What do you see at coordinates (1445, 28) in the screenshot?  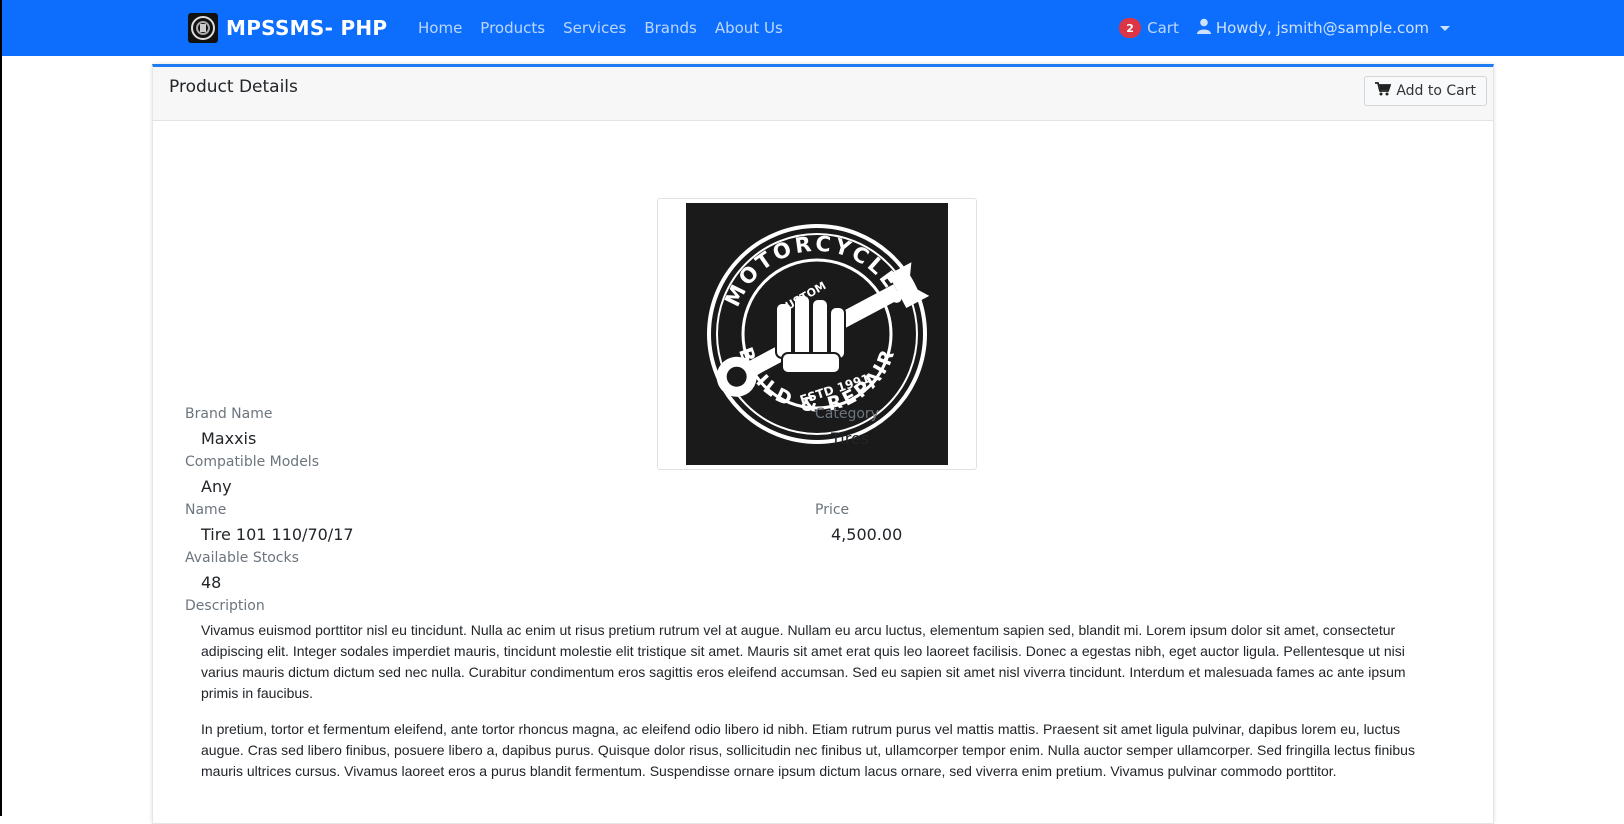 I see `caret-down-icon` at bounding box center [1445, 28].